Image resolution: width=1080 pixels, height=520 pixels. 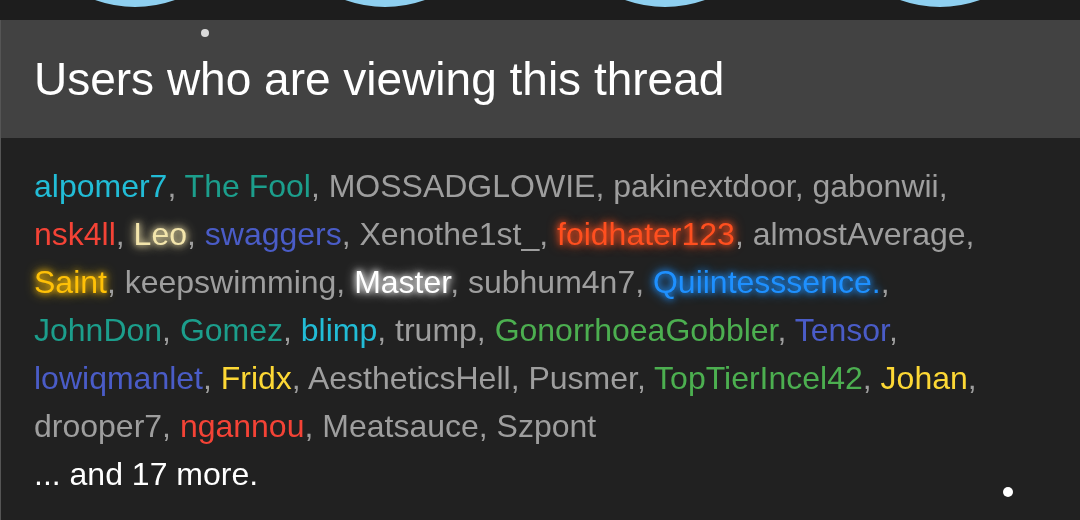 I want to click on username-link: Pusmer, so click(x=582, y=378).